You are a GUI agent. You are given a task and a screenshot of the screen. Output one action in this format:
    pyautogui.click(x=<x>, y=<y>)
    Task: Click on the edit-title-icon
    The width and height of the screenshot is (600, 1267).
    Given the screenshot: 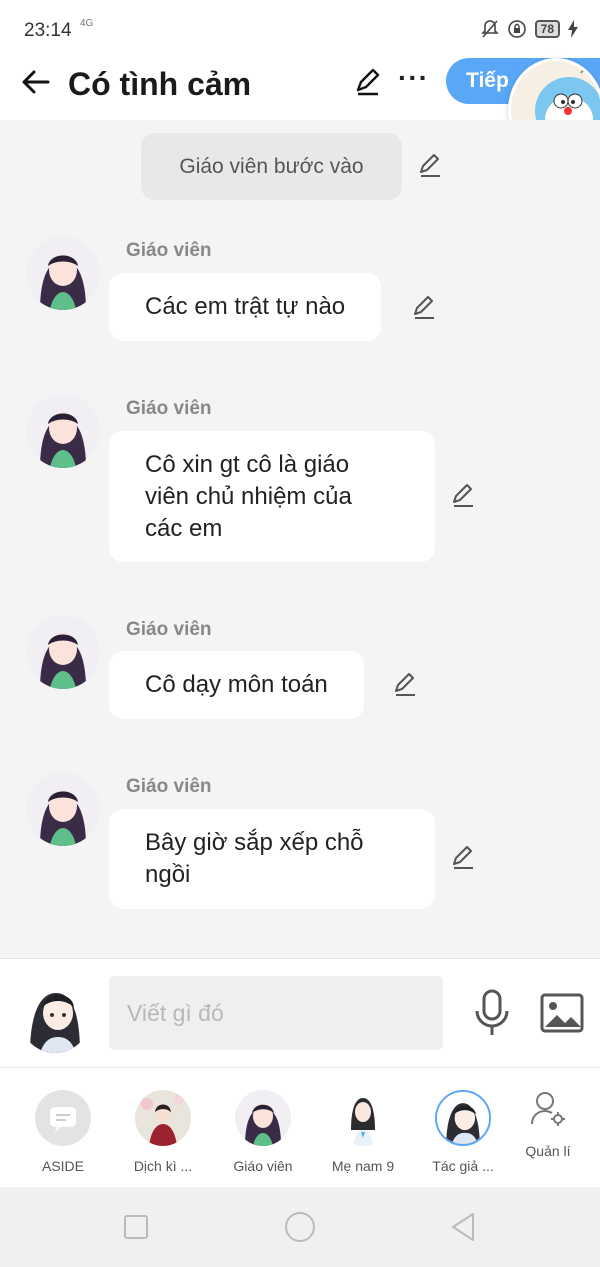 What is the action you would take?
    pyautogui.click(x=368, y=82)
    